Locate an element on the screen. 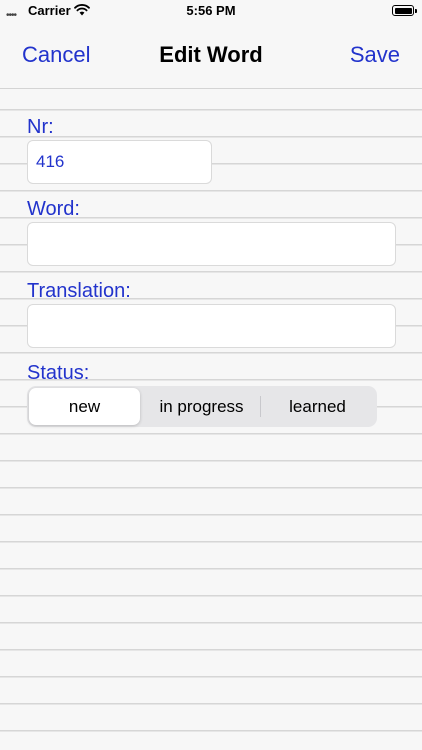 The height and width of the screenshot is (750, 422). nr-input is located at coordinates (119, 162).